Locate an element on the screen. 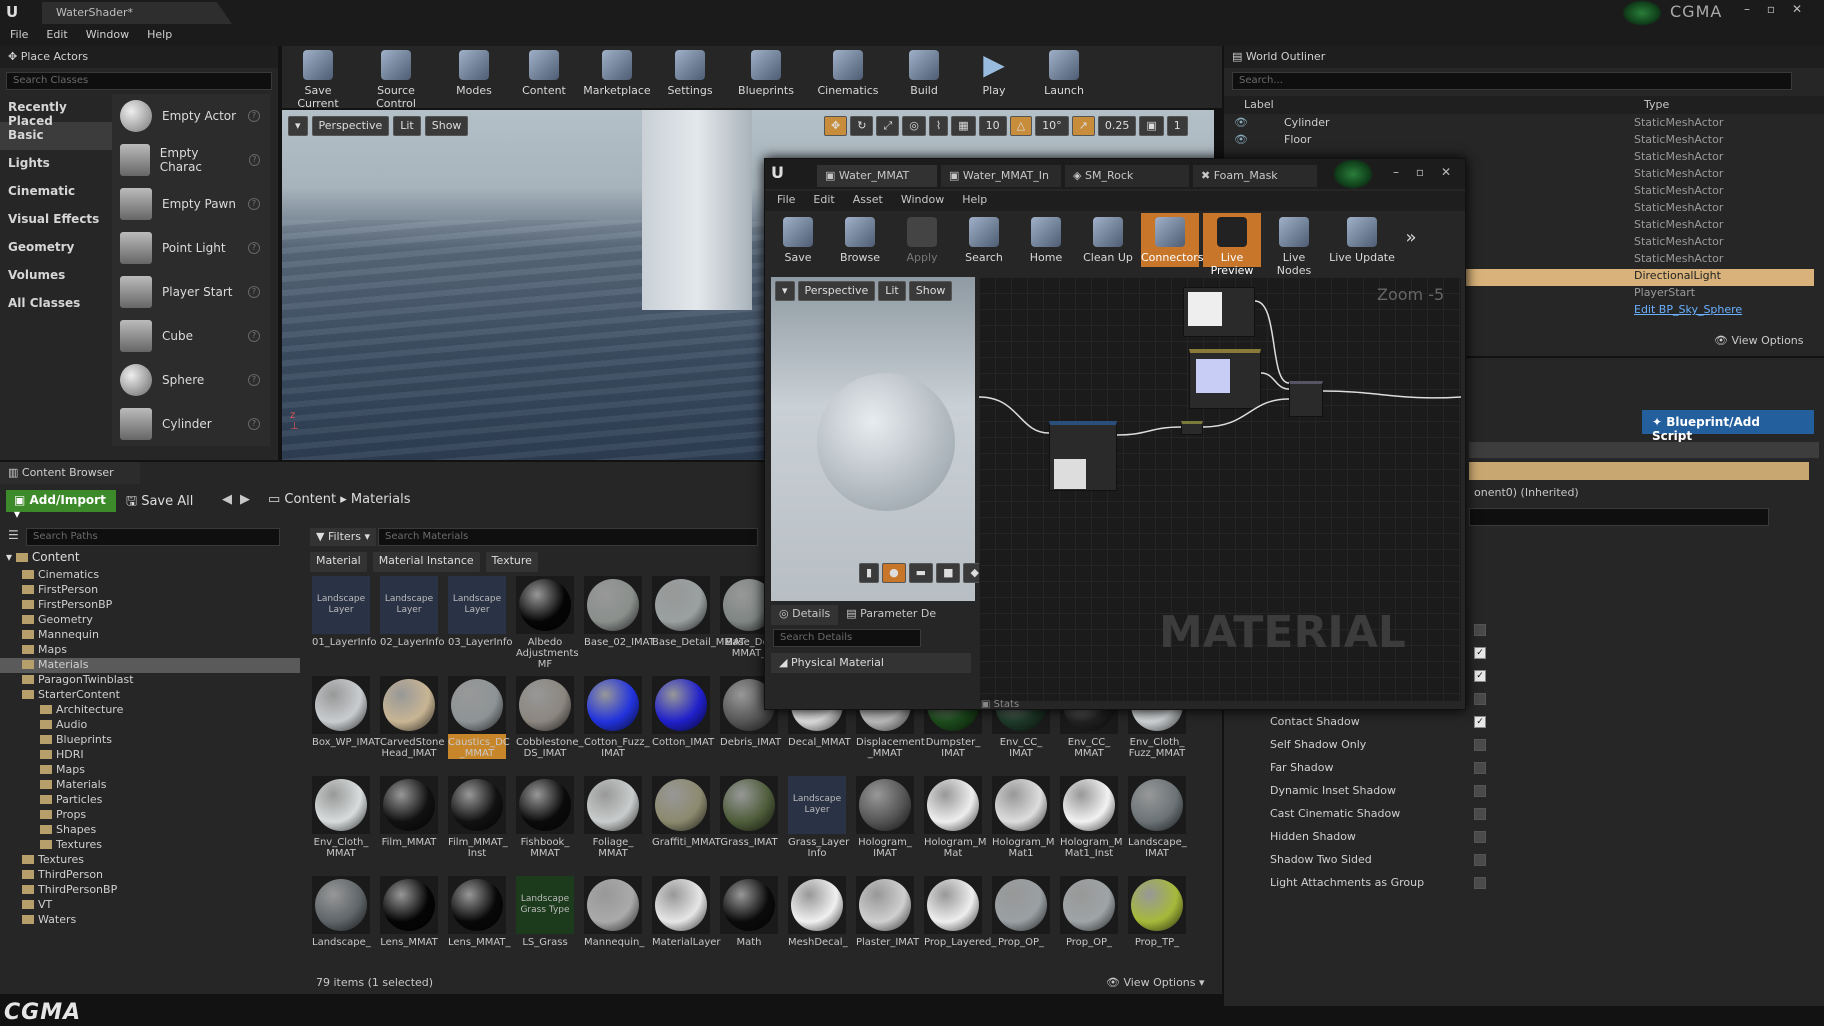 This screenshot has height=1026, width=1824. mat-details-tab: ◎ Details is located at coordinates (805, 615).